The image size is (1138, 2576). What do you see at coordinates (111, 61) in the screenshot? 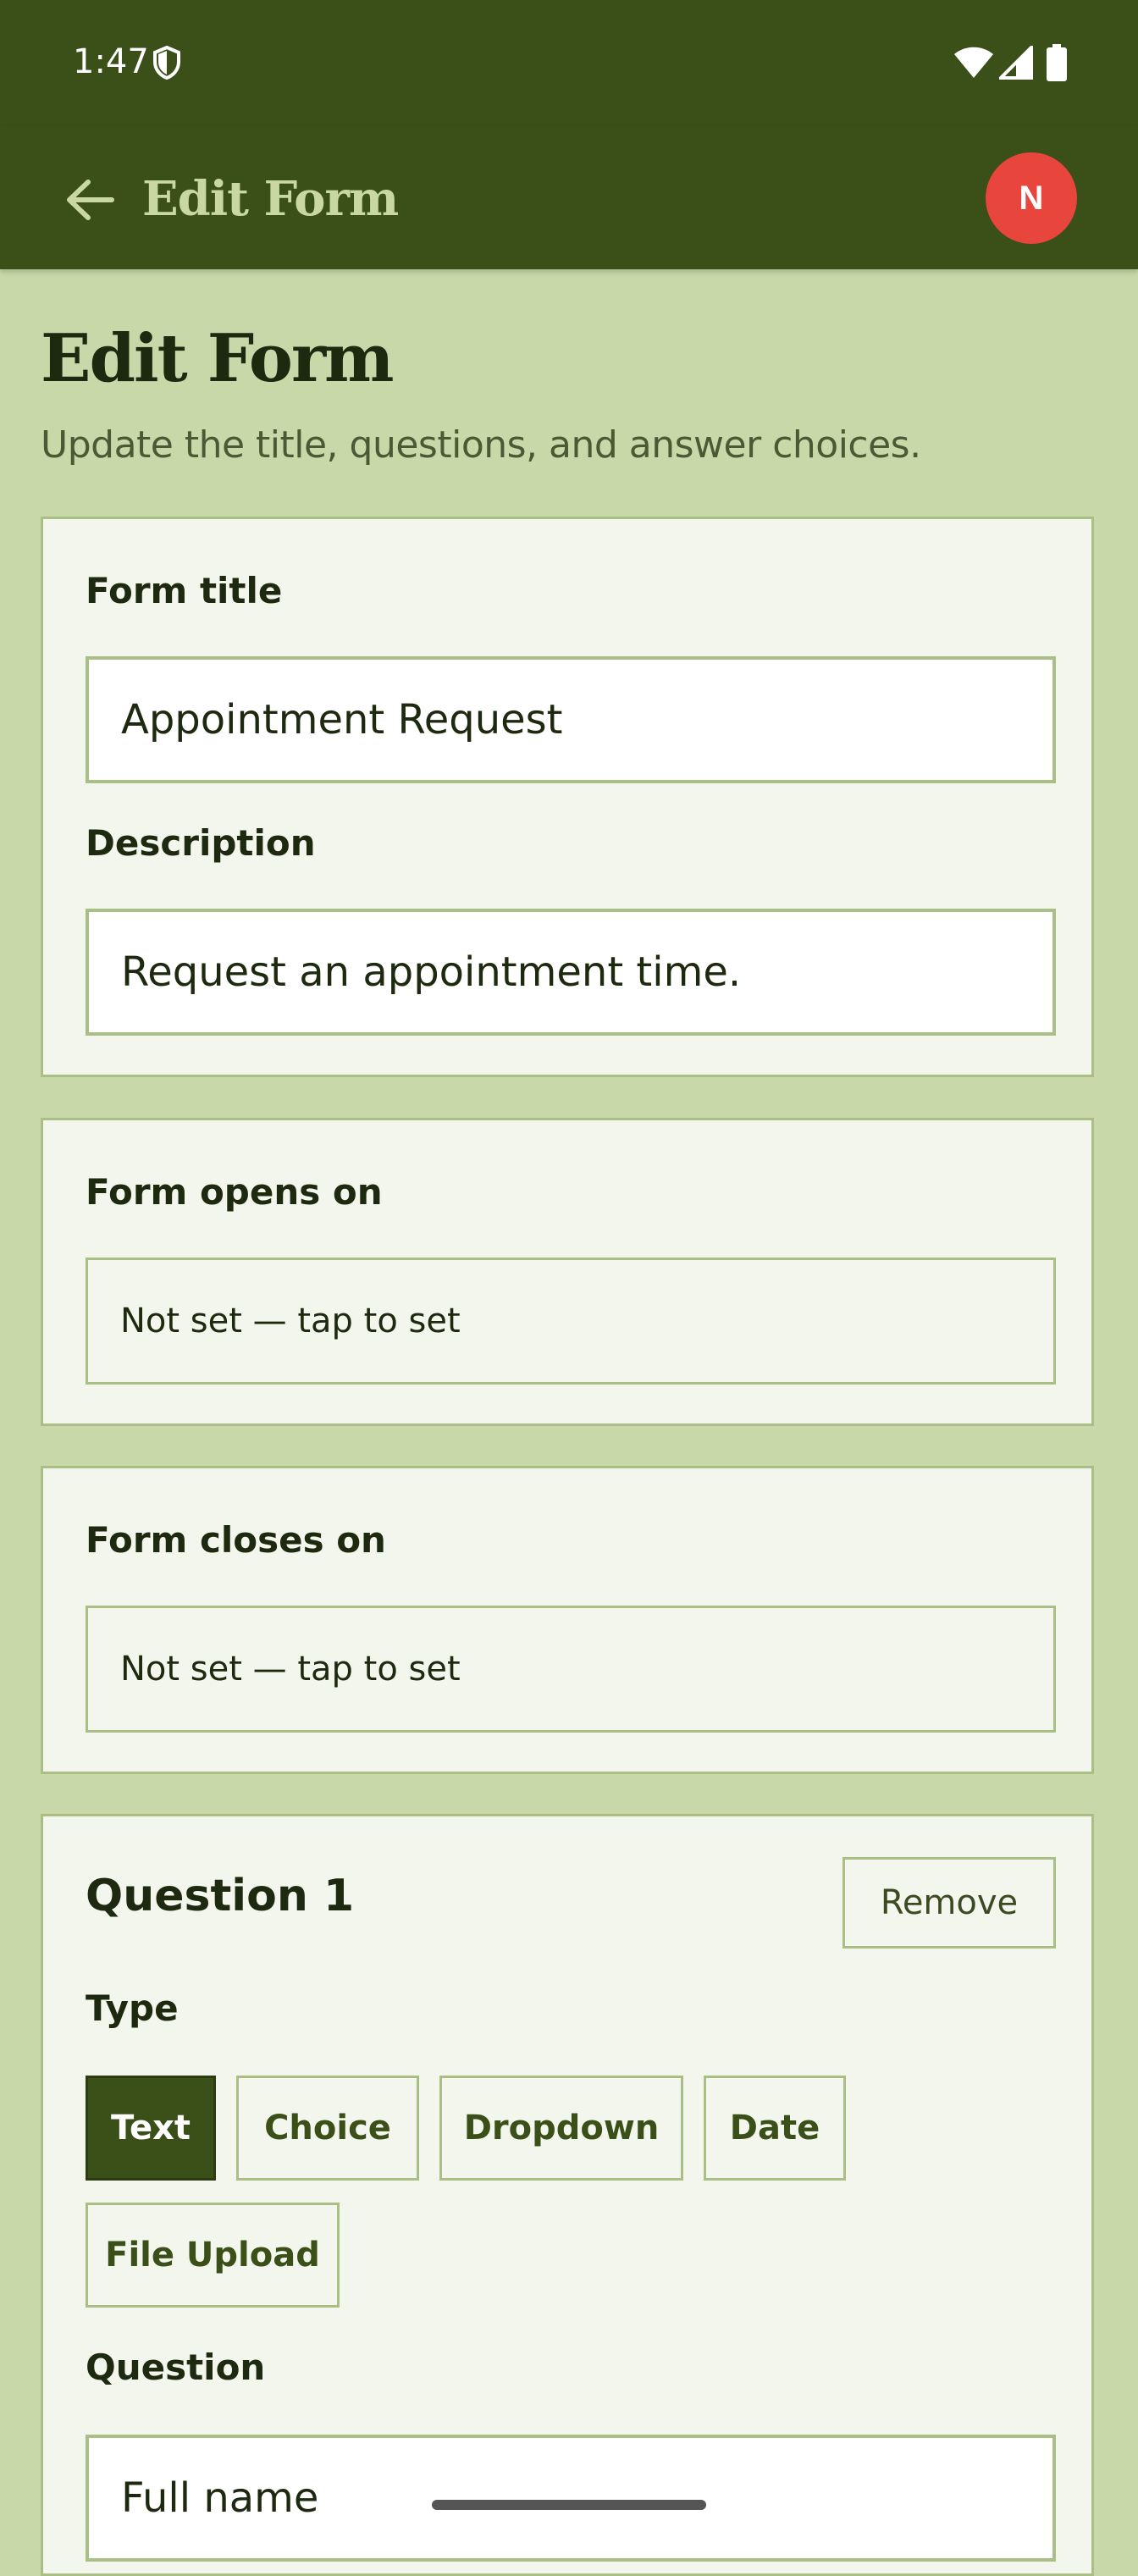
I see `status-time: 1:47` at bounding box center [111, 61].